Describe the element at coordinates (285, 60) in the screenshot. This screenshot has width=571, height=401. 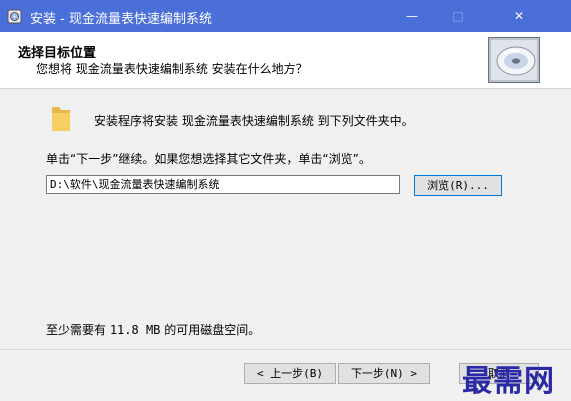
I see `wizard-header: 选择目标位置 您想将 现金流量表快速编制系统 安装在什么地方？` at that location.